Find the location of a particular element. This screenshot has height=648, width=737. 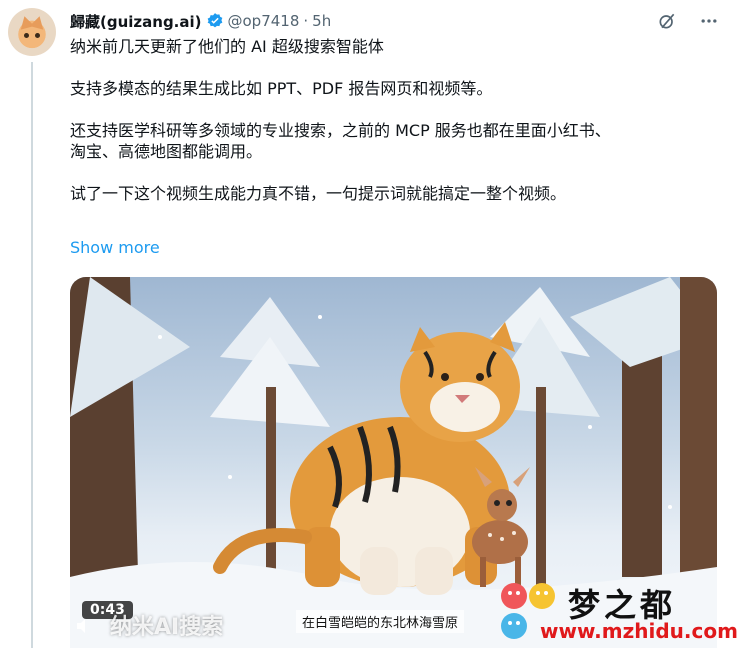

avatar-ear-right is located at coordinates (38, 22).